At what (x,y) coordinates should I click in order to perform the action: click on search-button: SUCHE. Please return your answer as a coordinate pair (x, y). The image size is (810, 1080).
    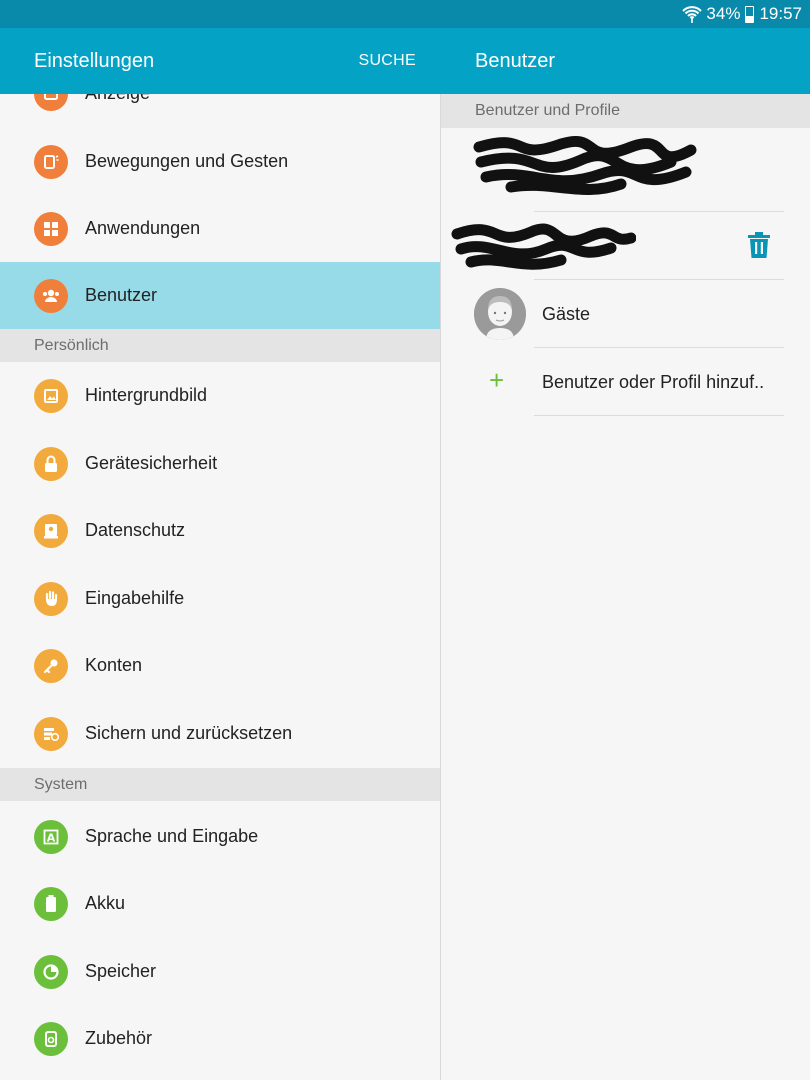
    Looking at the image, I should click on (387, 61).